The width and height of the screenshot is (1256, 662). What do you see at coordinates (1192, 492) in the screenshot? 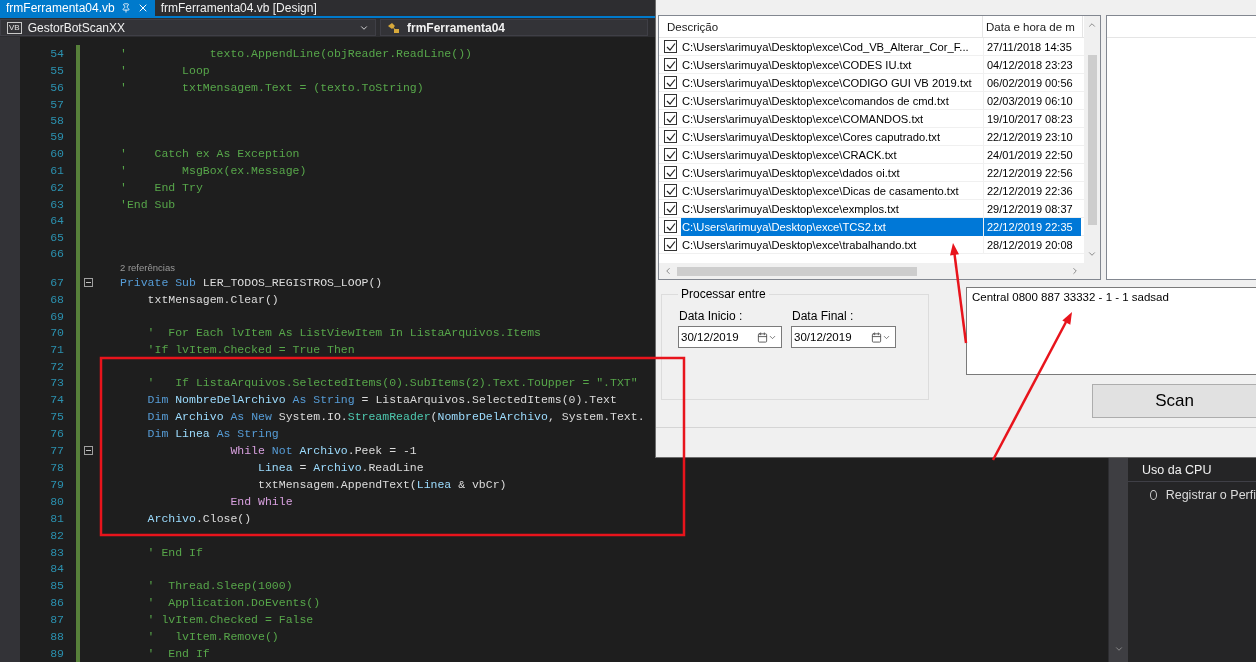
I see `radio-option: Registrar o Perfi` at bounding box center [1192, 492].